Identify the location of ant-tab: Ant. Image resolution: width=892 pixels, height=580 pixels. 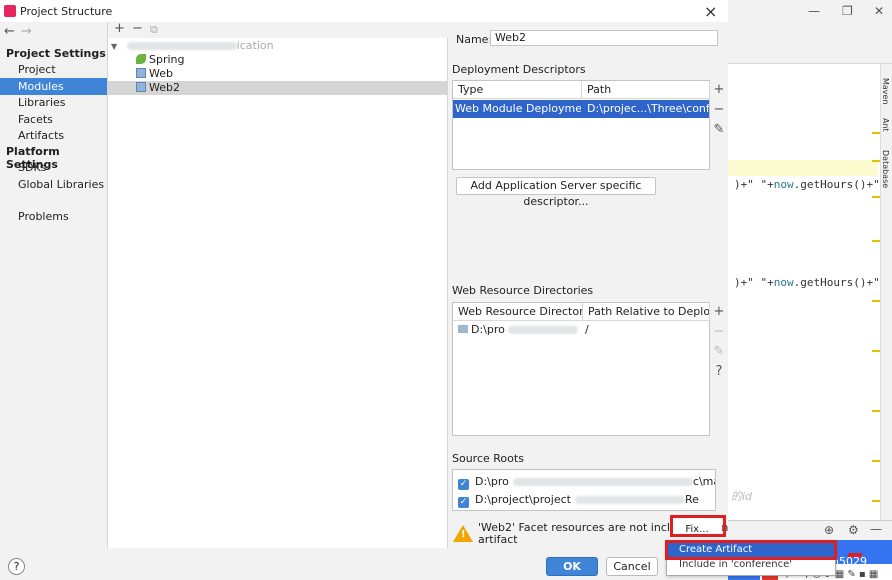
(885, 125).